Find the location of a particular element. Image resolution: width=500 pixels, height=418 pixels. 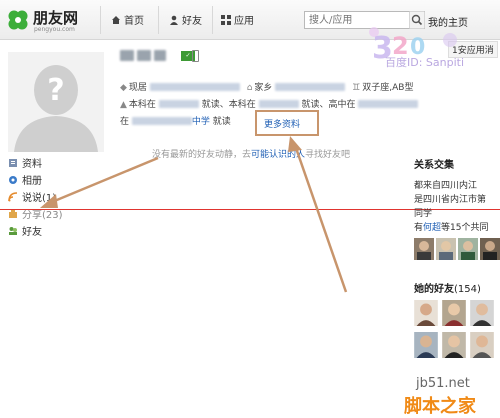

profile-name is located at coordinates (143, 56).